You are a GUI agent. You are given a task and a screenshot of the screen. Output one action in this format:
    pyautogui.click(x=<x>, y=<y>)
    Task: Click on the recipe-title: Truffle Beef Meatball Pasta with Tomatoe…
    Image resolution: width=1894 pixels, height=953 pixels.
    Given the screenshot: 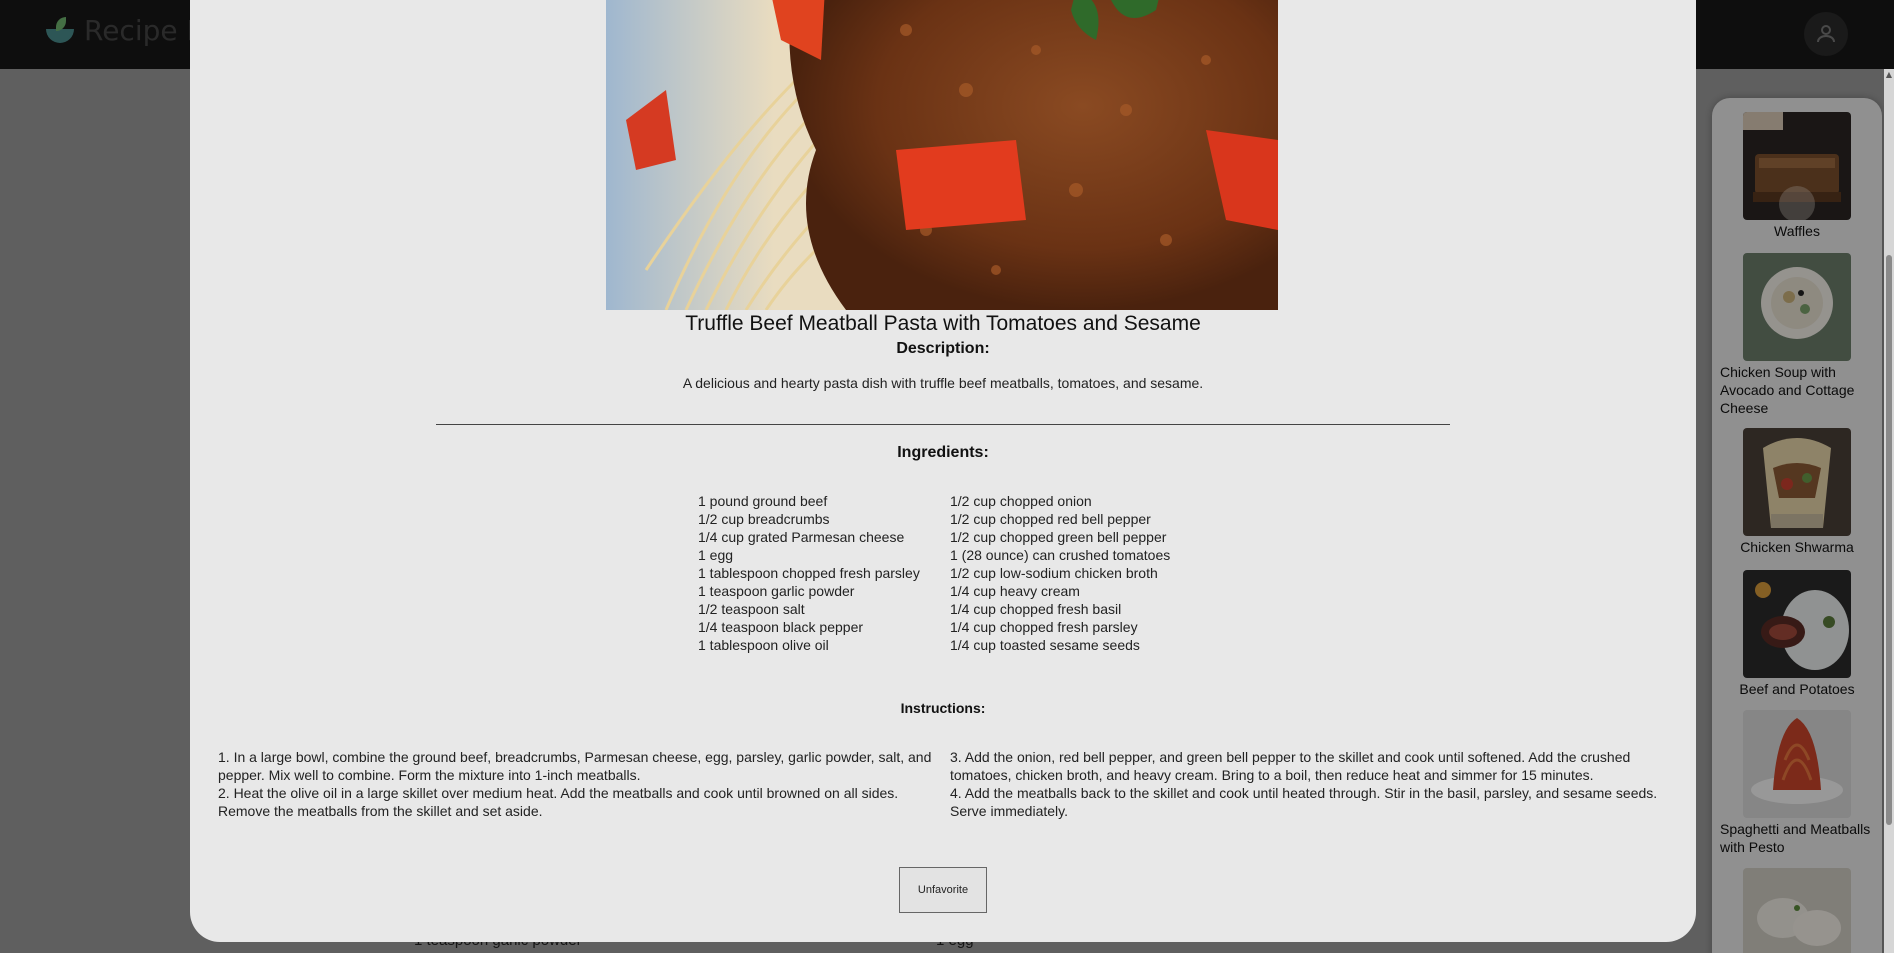 What is the action you would take?
    pyautogui.click(x=943, y=323)
    